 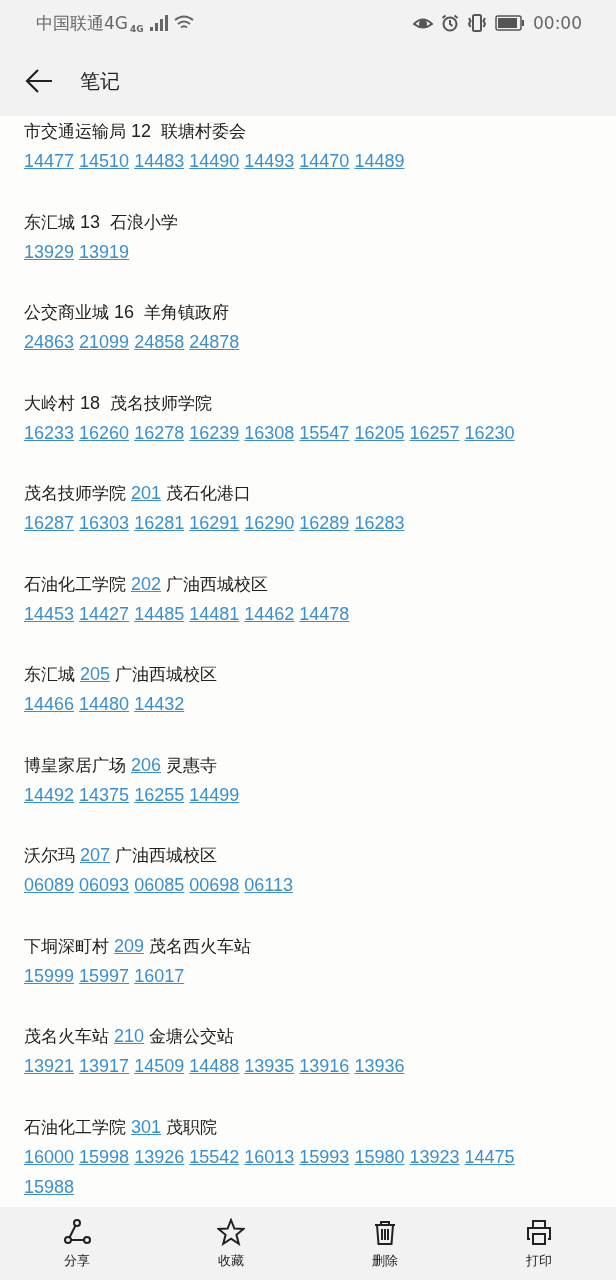 What do you see at coordinates (49, 342) in the screenshot?
I see `code-link: 24863` at bounding box center [49, 342].